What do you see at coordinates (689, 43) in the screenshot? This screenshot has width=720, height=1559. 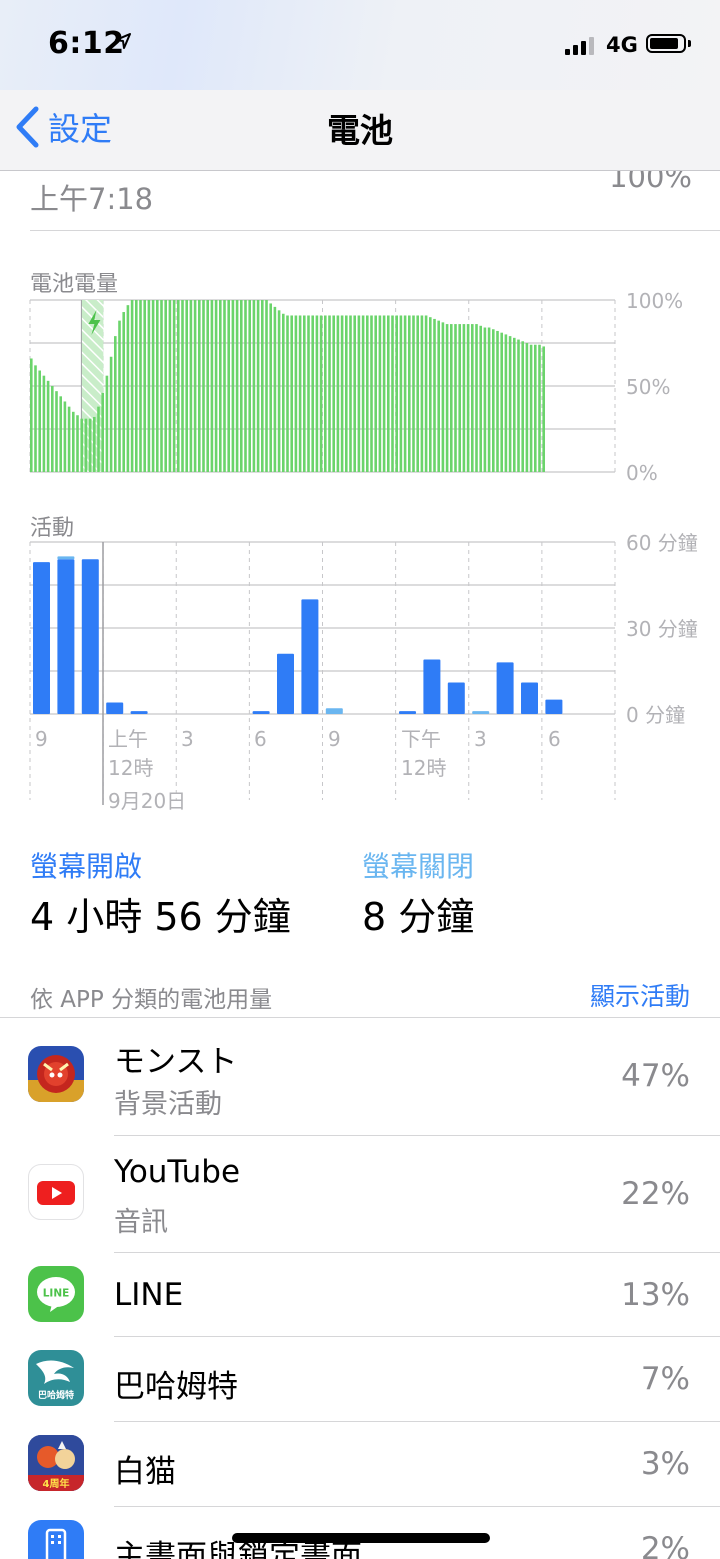 I see `battery-cap` at bounding box center [689, 43].